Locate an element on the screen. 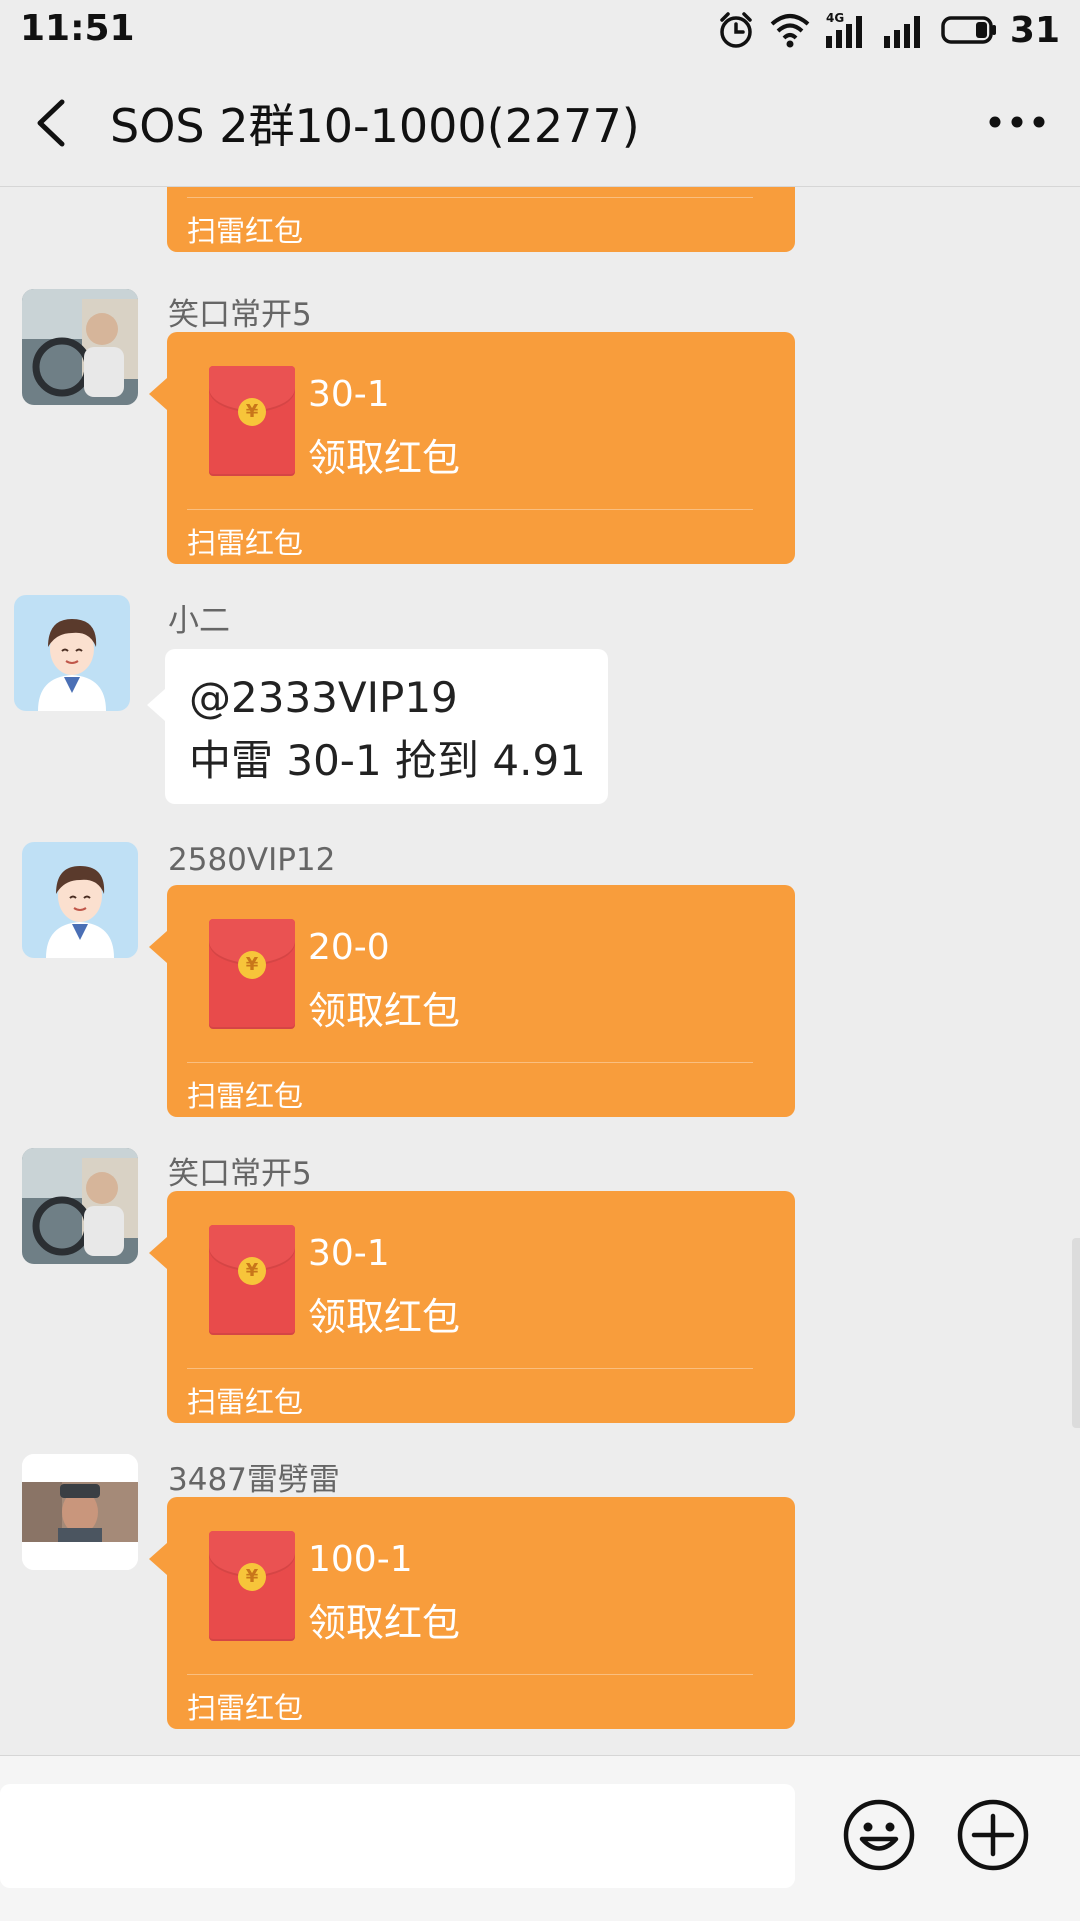  battery-icon is located at coordinates (968, 30).